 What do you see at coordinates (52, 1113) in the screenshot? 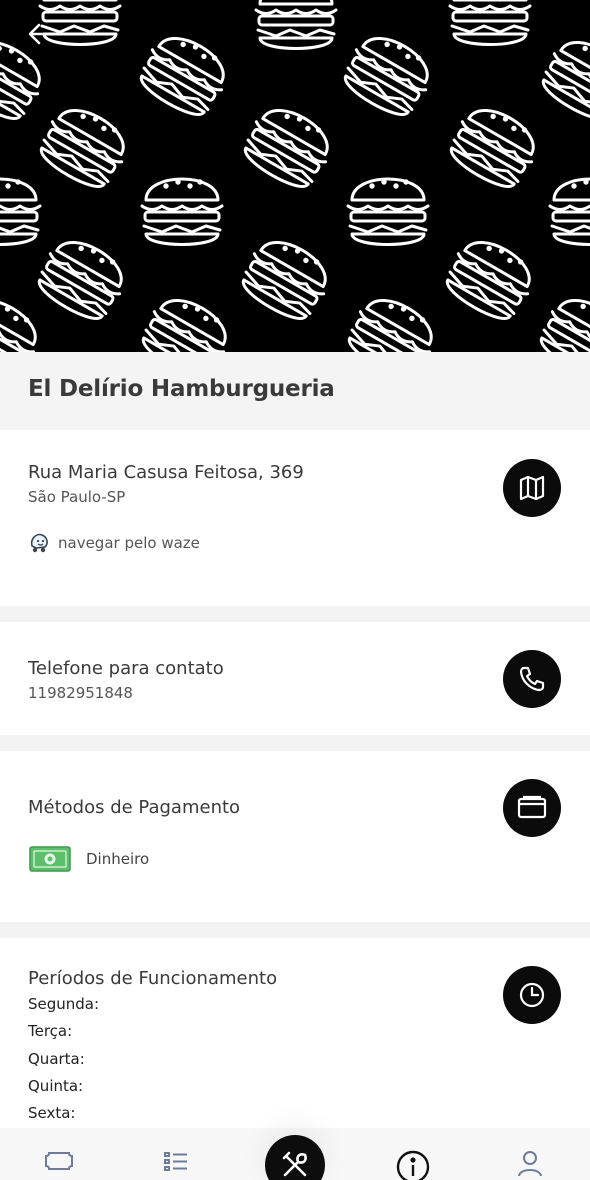
I see `day-label: Sexta:` at bounding box center [52, 1113].